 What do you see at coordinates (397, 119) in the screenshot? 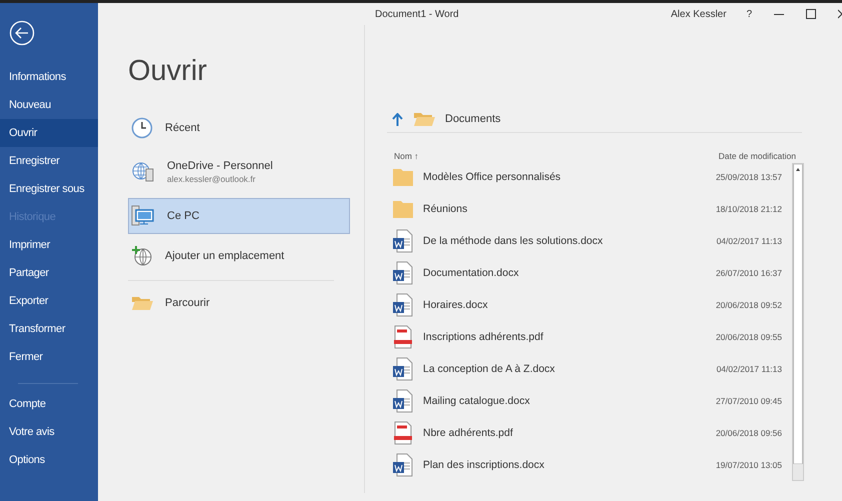
I see `up-arrow-icon` at bounding box center [397, 119].